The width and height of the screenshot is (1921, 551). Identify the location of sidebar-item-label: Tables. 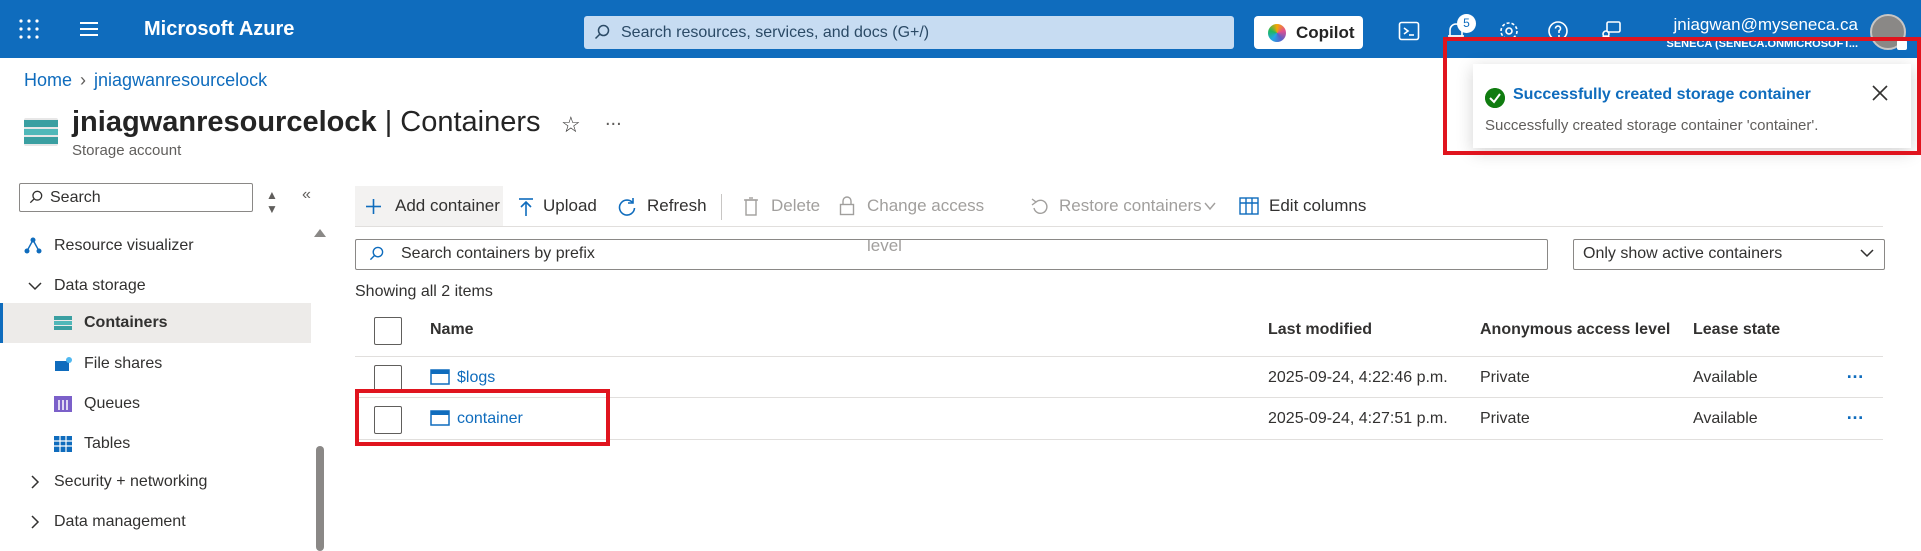
(107, 443).